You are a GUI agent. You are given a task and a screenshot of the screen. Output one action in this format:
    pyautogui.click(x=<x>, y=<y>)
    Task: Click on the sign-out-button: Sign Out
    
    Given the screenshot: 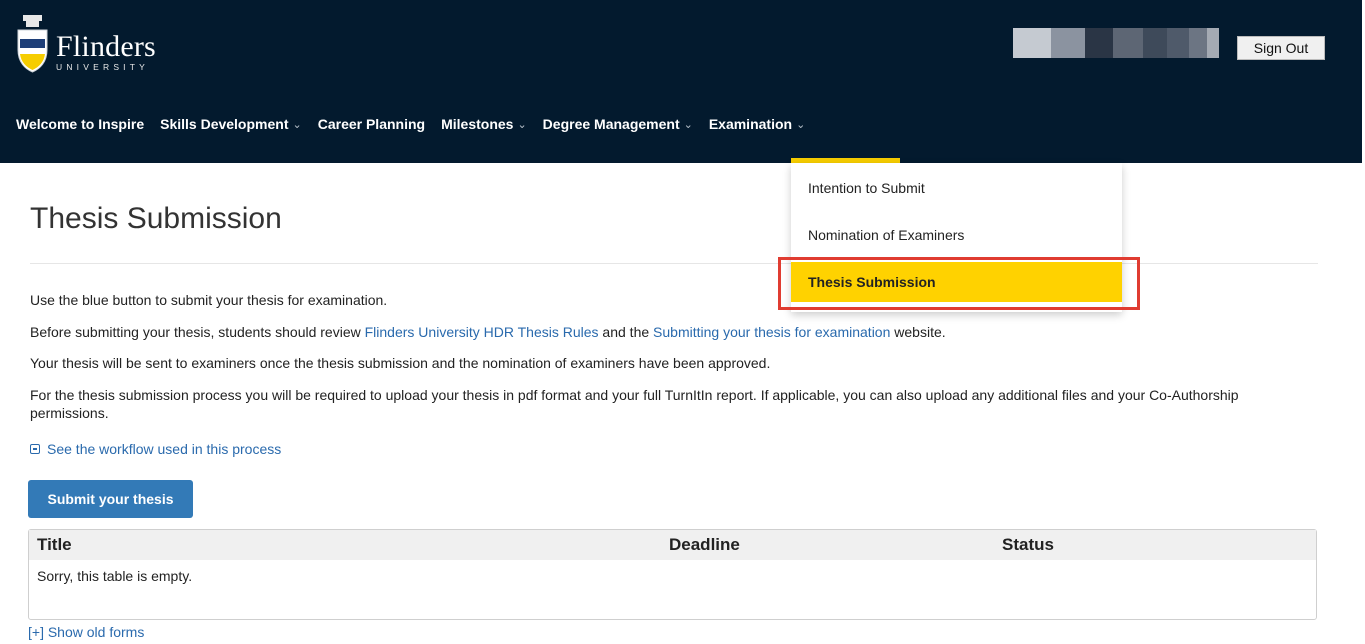 What is the action you would take?
    pyautogui.click(x=1281, y=48)
    